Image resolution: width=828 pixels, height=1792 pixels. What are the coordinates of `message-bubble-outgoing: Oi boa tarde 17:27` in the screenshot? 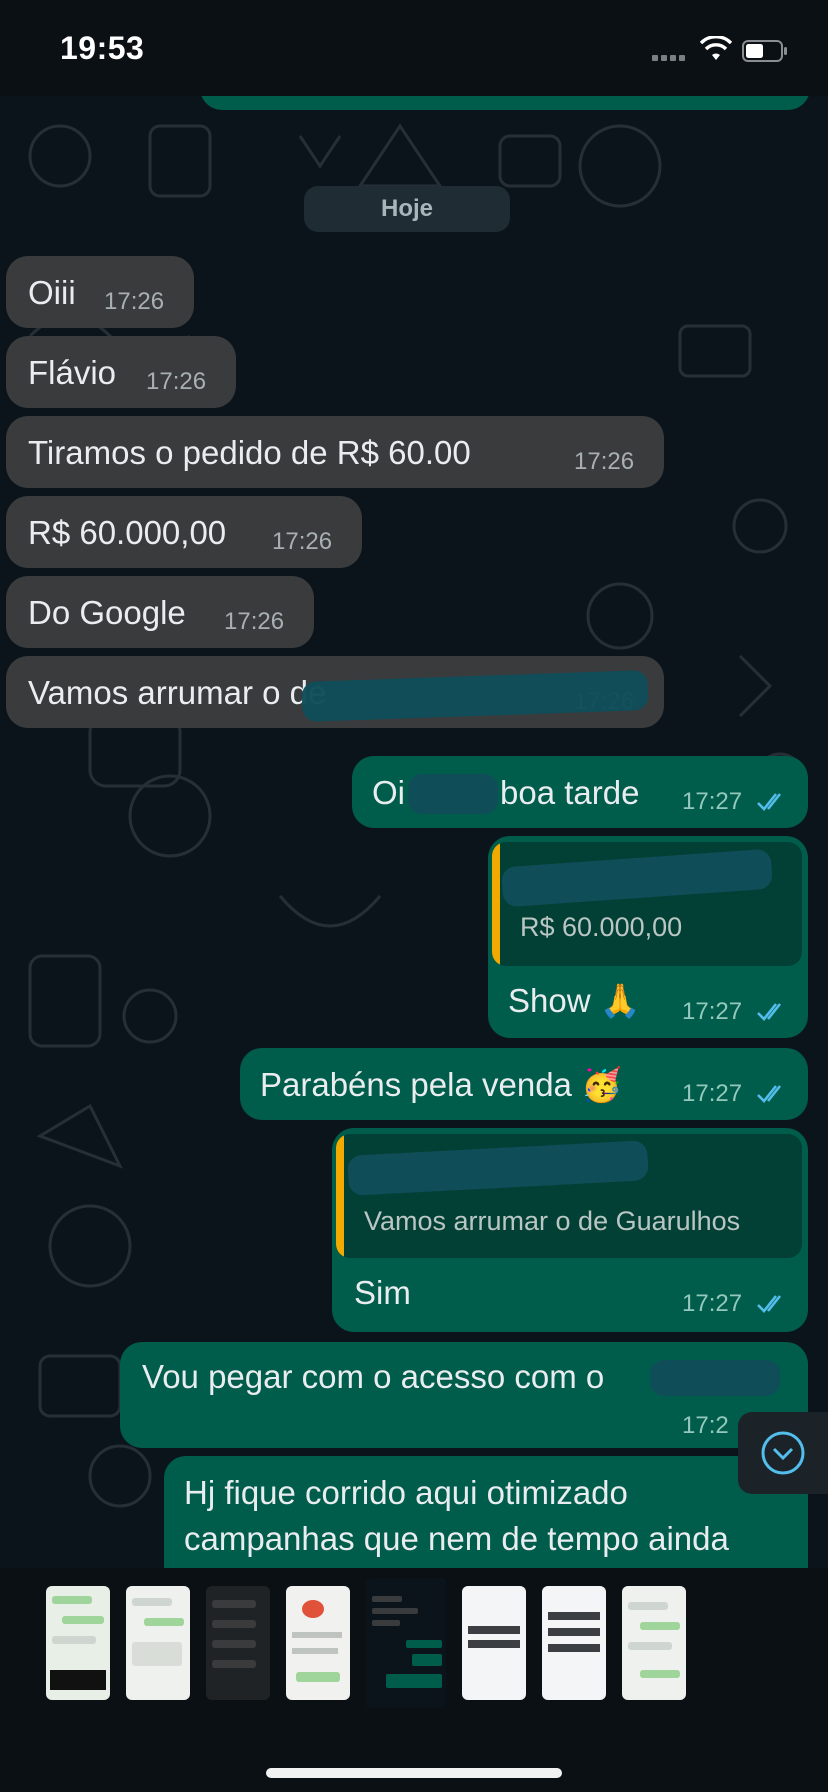 It's located at (580, 792).